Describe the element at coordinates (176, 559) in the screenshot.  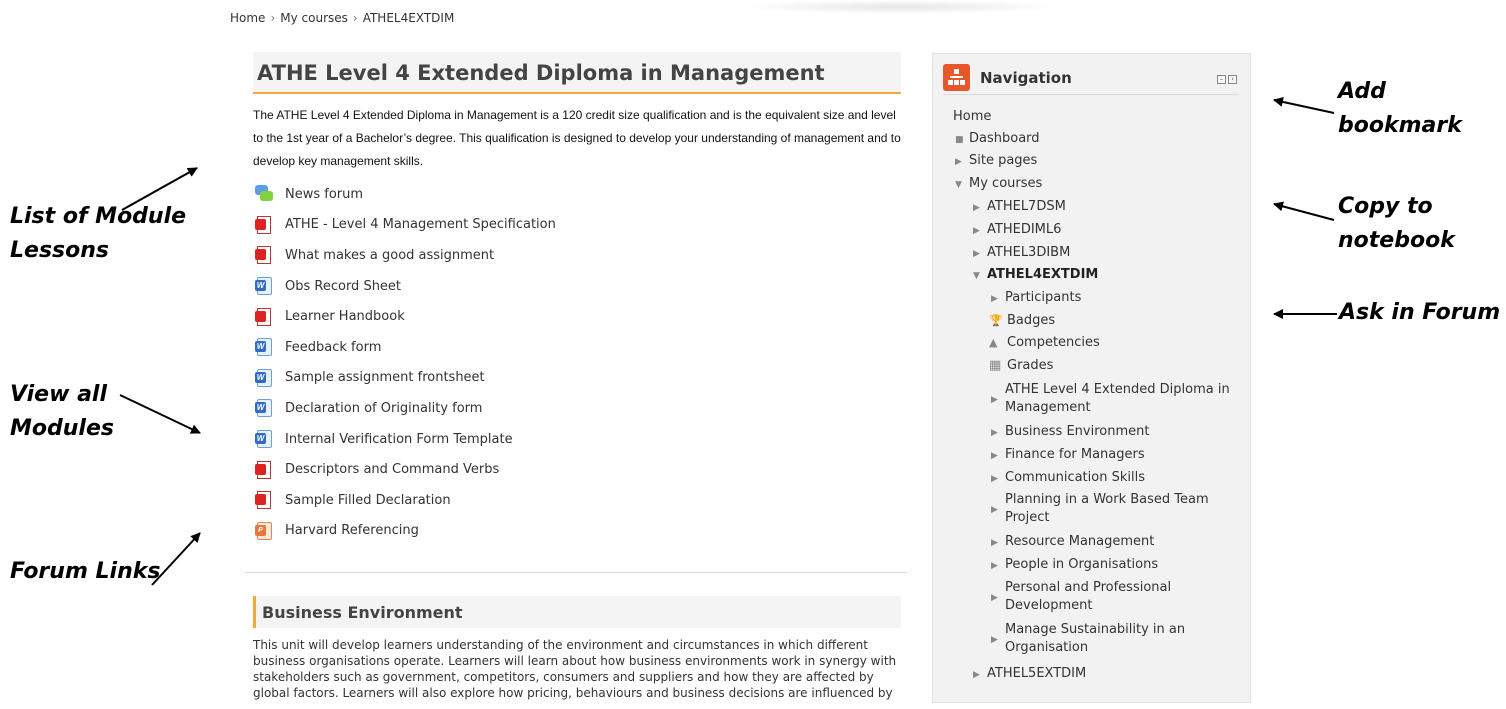
I see `arrow-forum-links` at that location.